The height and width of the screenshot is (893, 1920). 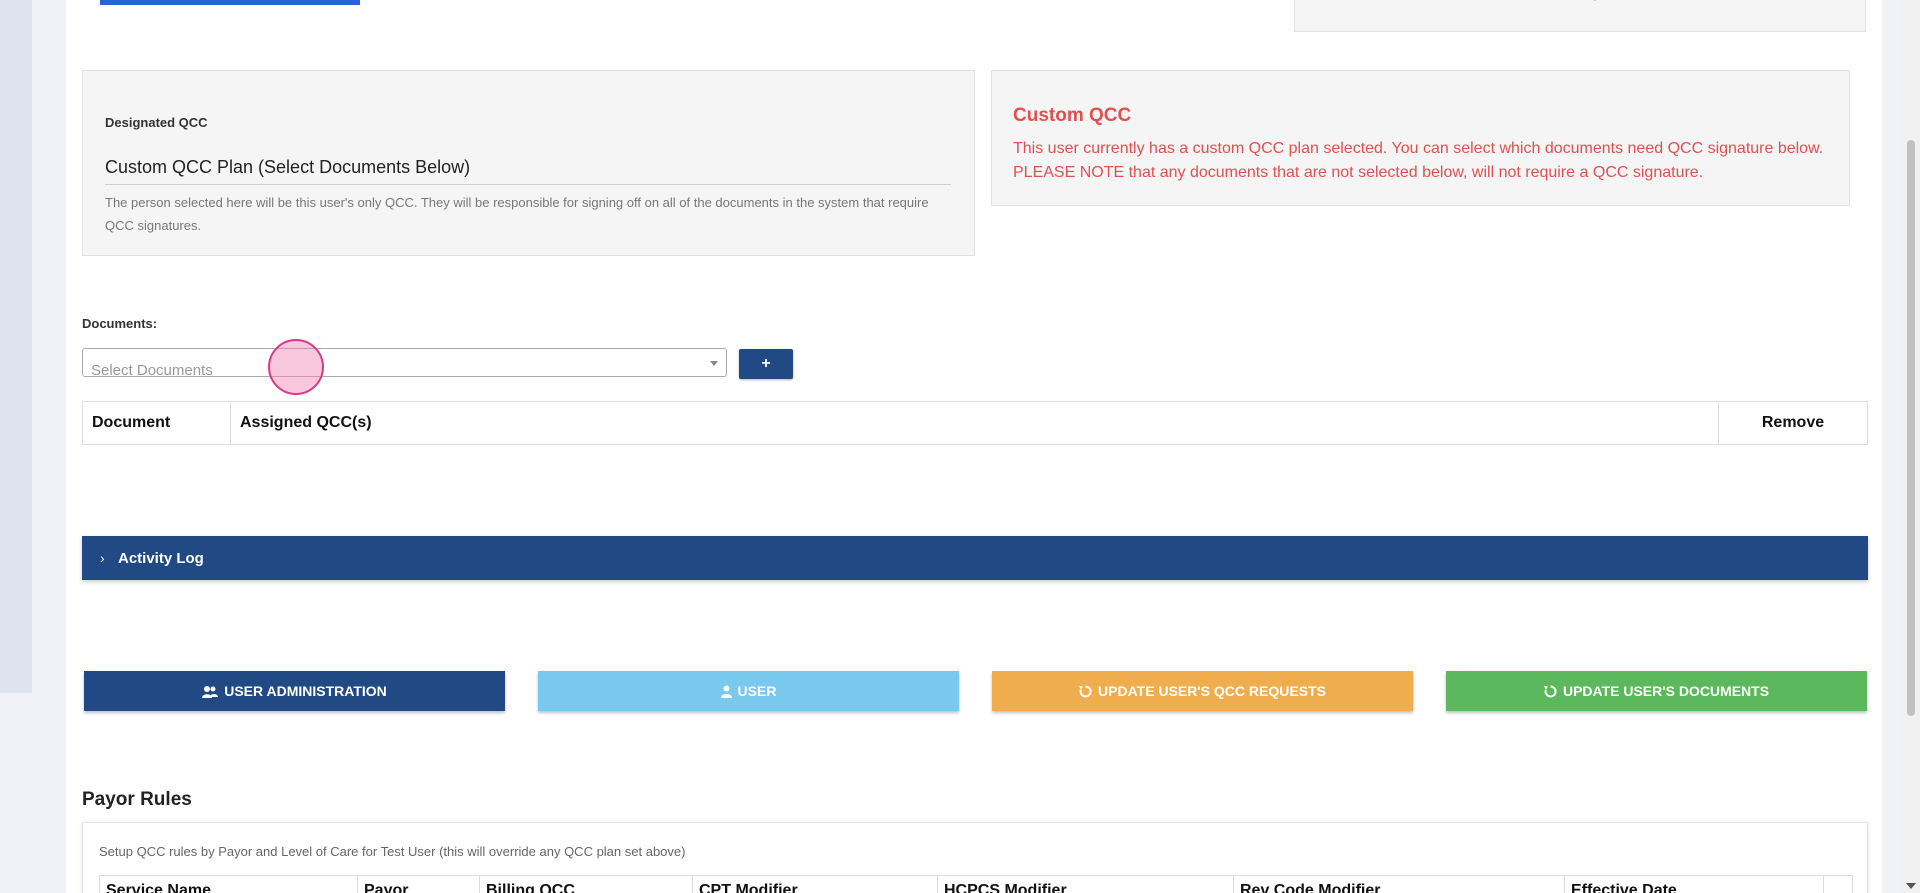 I want to click on custom-qcc-title: Custom QCC, so click(x=1072, y=115).